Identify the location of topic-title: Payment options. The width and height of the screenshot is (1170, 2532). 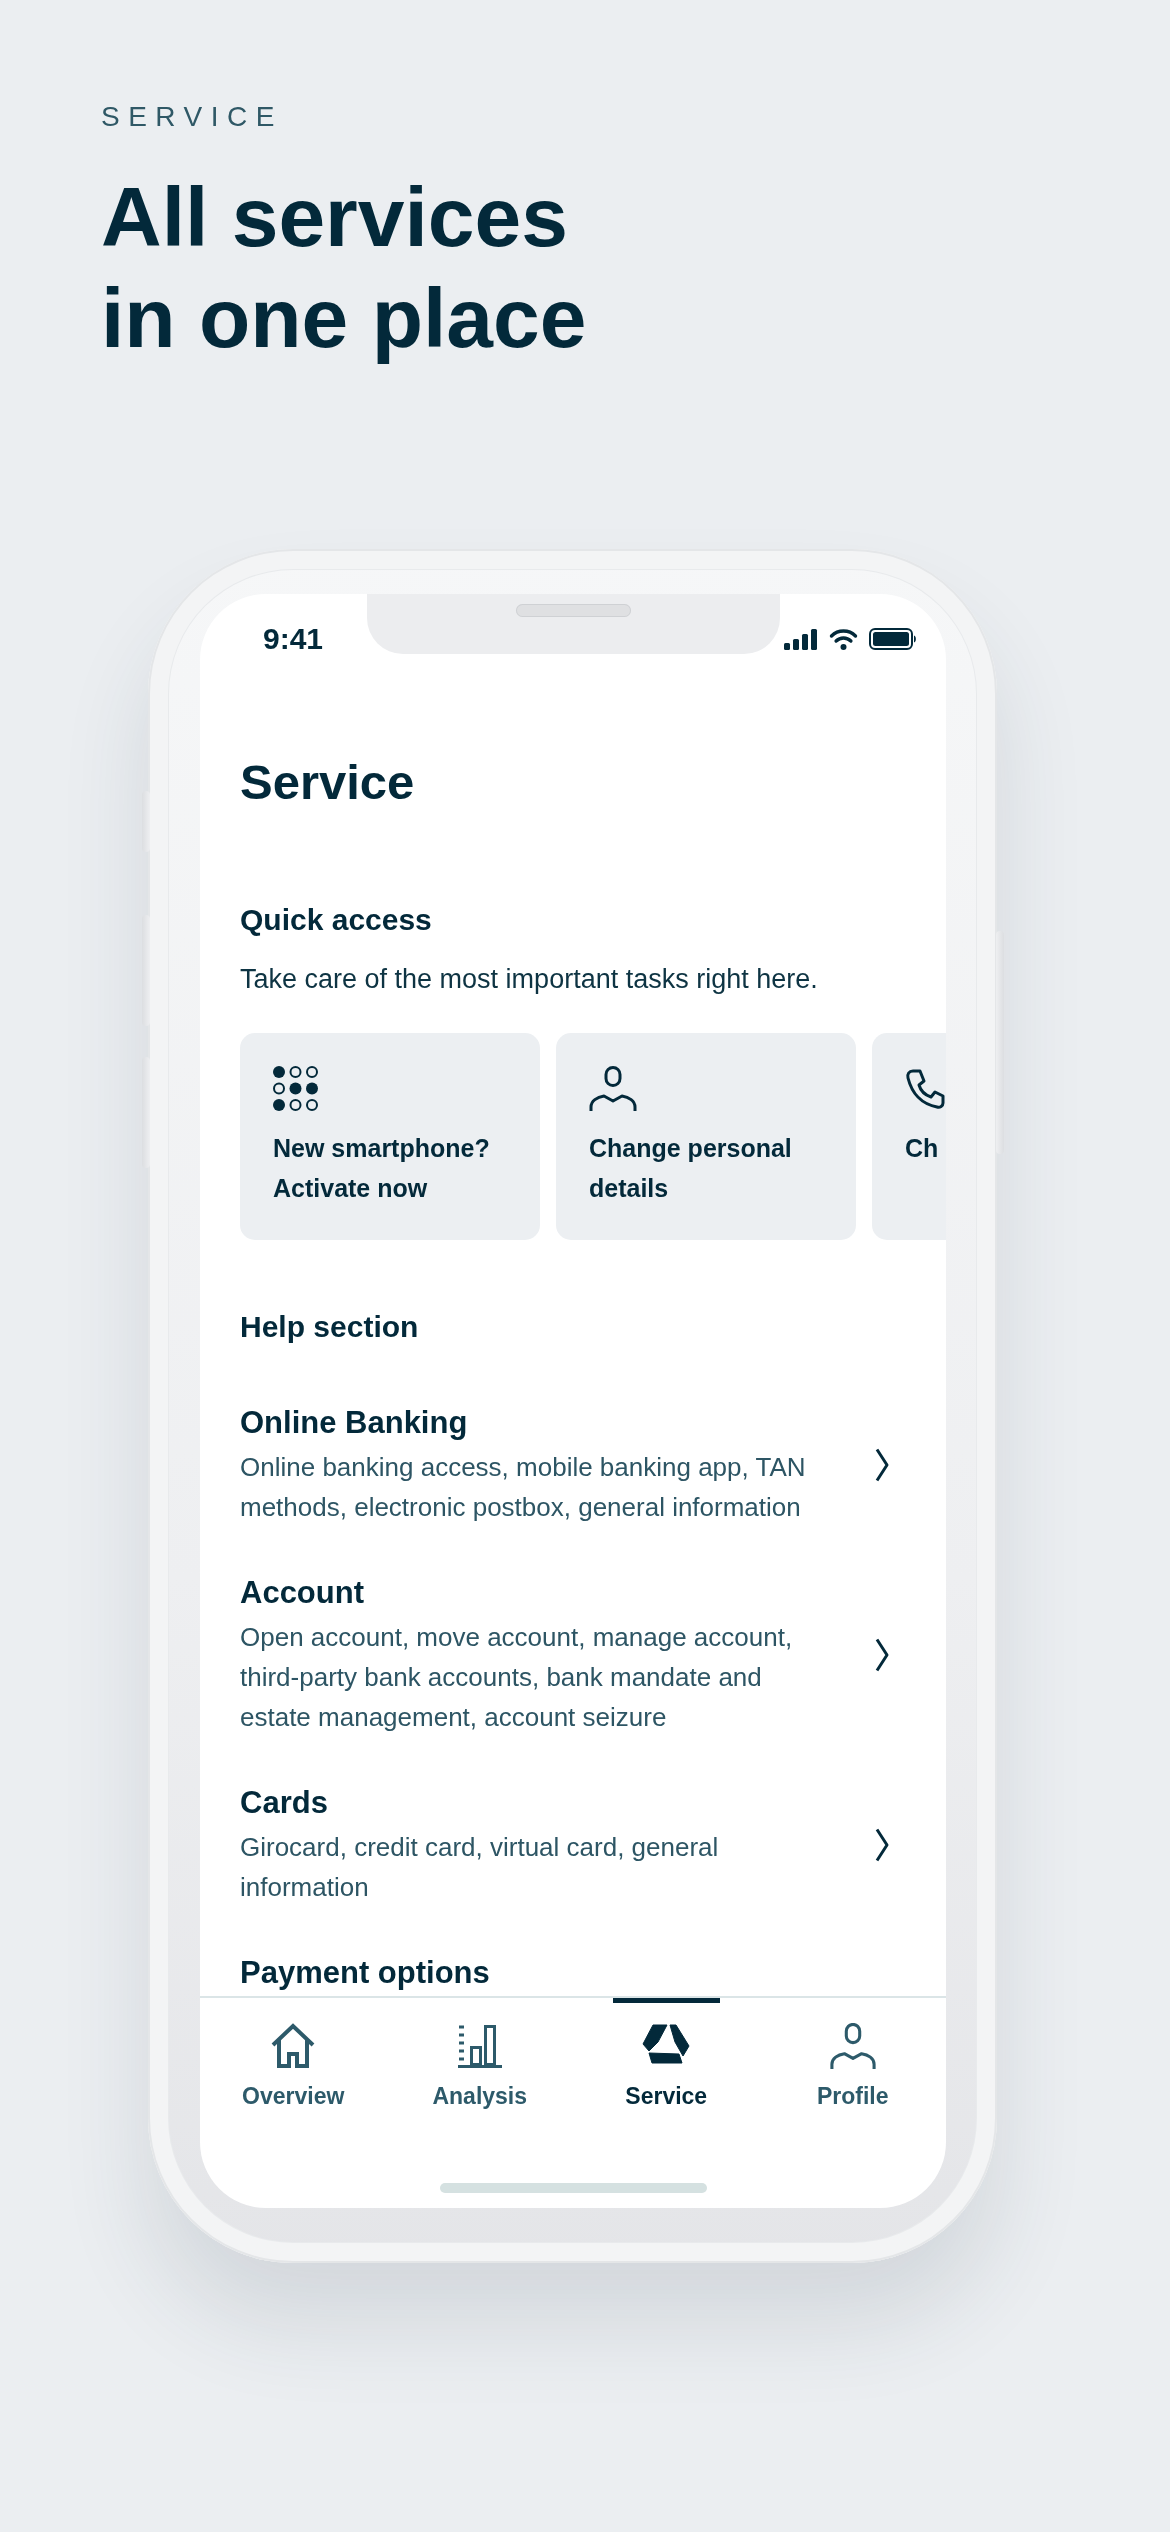
(535, 1973).